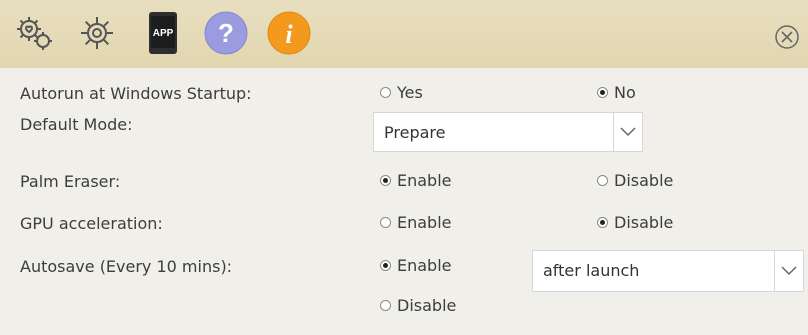  I want to click on autosave-disable-radio: Disable, so click(418, 305).